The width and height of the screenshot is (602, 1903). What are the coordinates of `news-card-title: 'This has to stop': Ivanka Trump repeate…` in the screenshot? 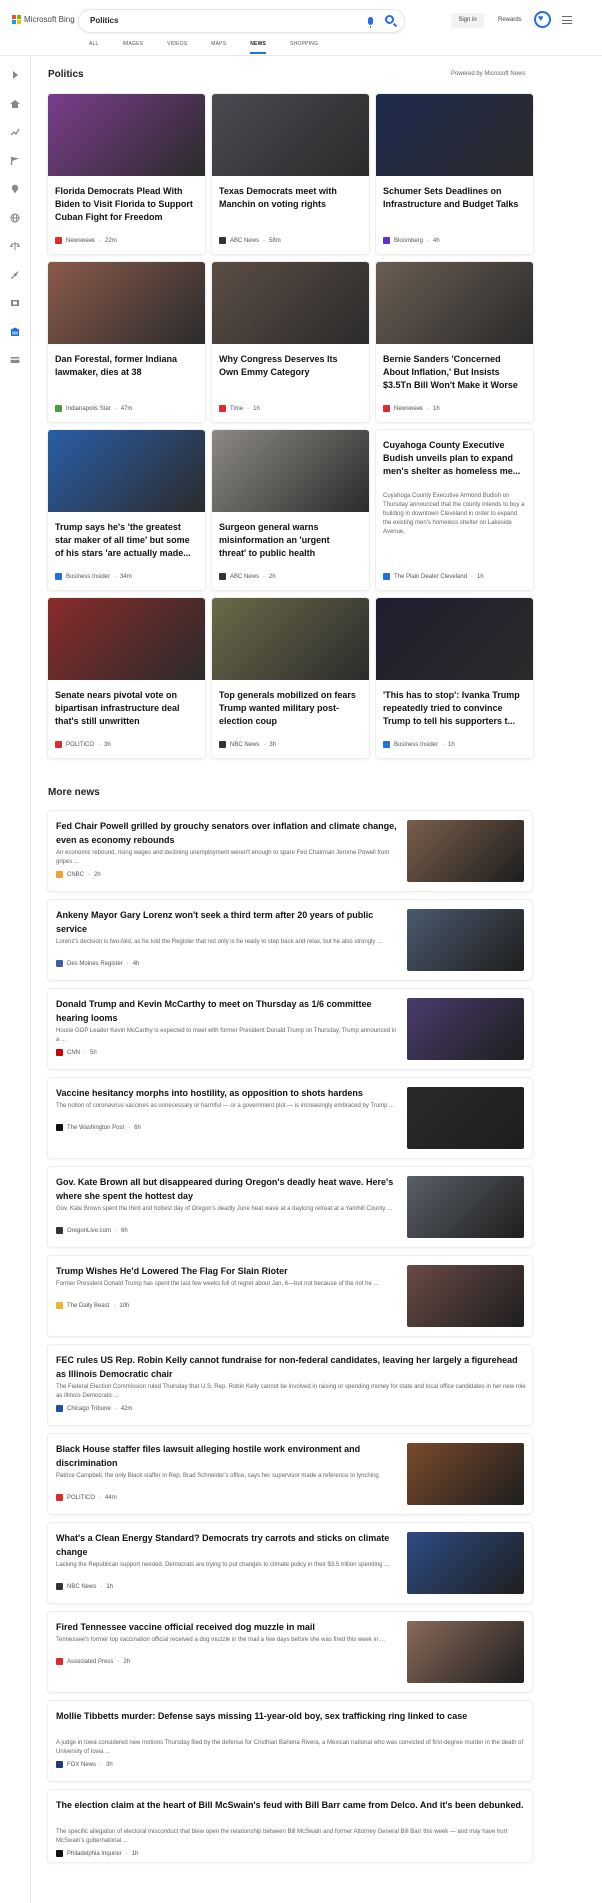 It's located at (453, 708).